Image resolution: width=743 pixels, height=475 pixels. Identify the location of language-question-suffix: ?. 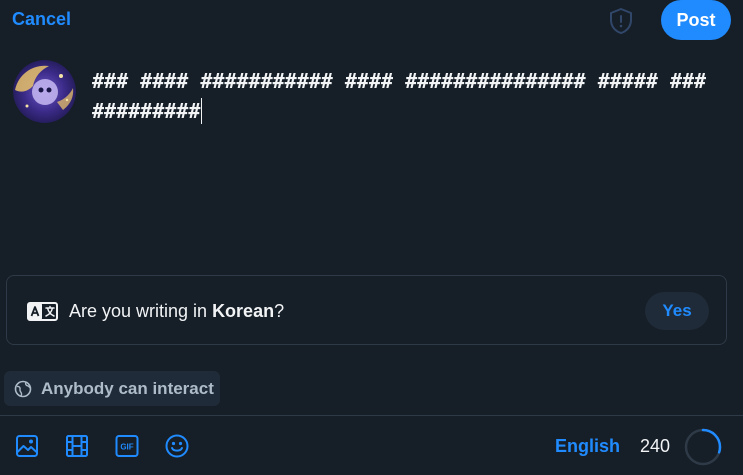
(279, 311).